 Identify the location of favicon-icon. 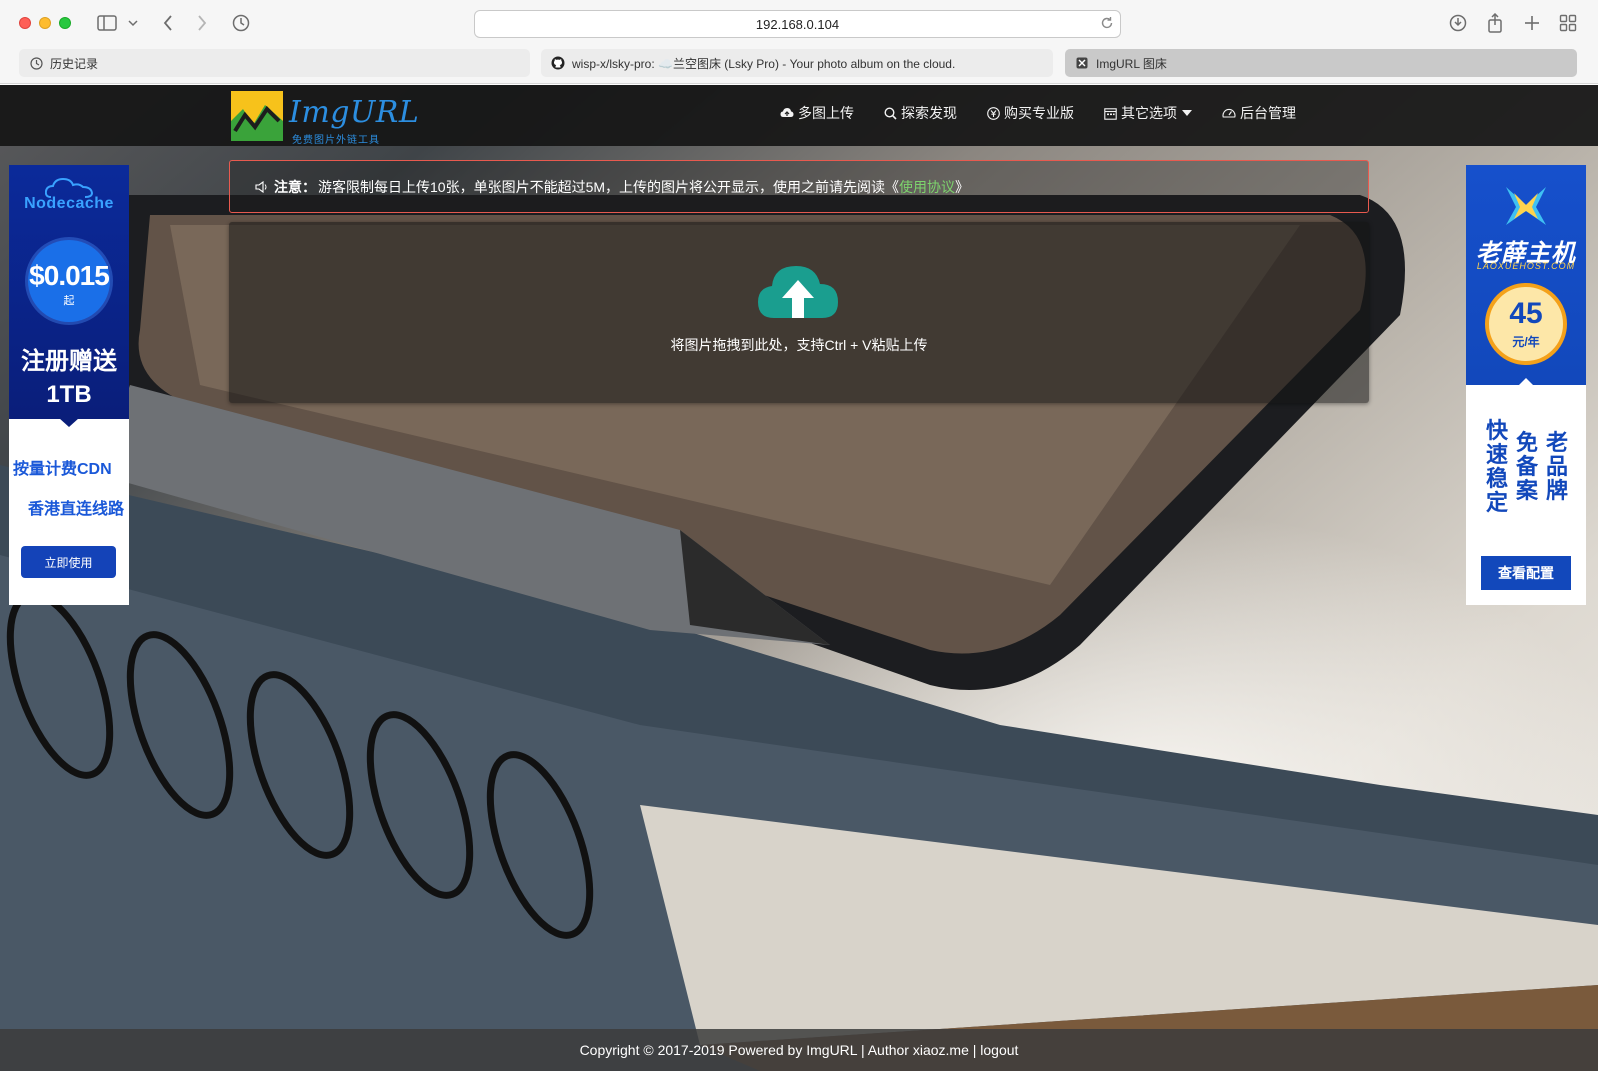
(1082, 63).